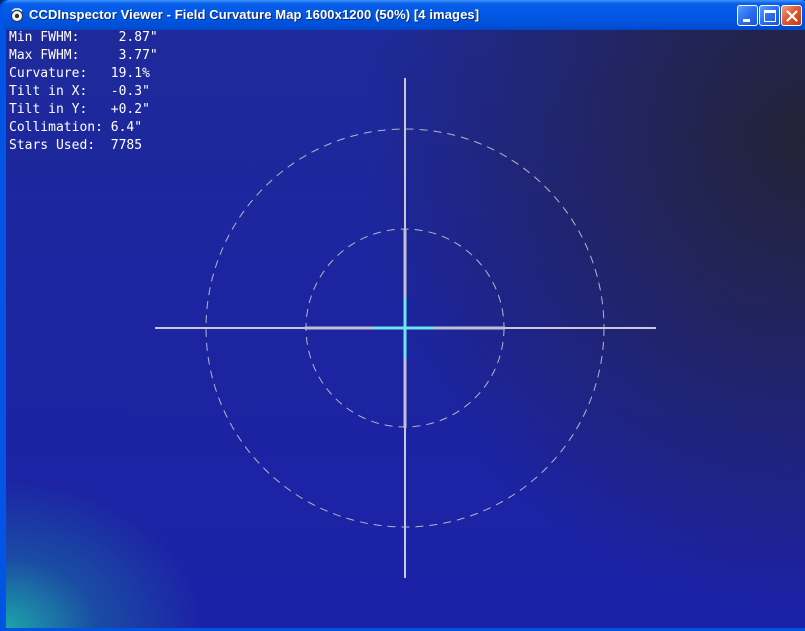  I want to click on stat-stars-used: Stars Used: 7785, so click(83, 146).